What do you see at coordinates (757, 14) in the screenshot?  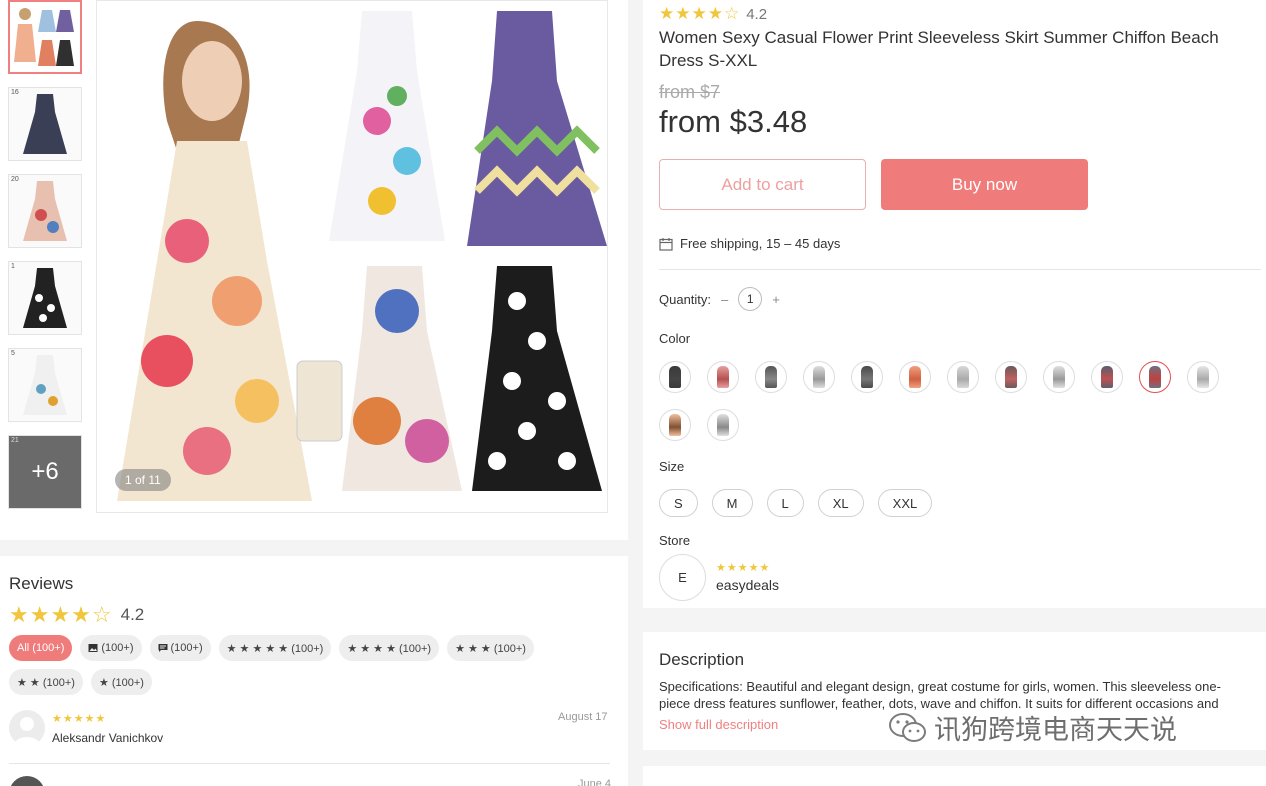 I see `rating-value: 4.2` at bounding box center [757, 14].